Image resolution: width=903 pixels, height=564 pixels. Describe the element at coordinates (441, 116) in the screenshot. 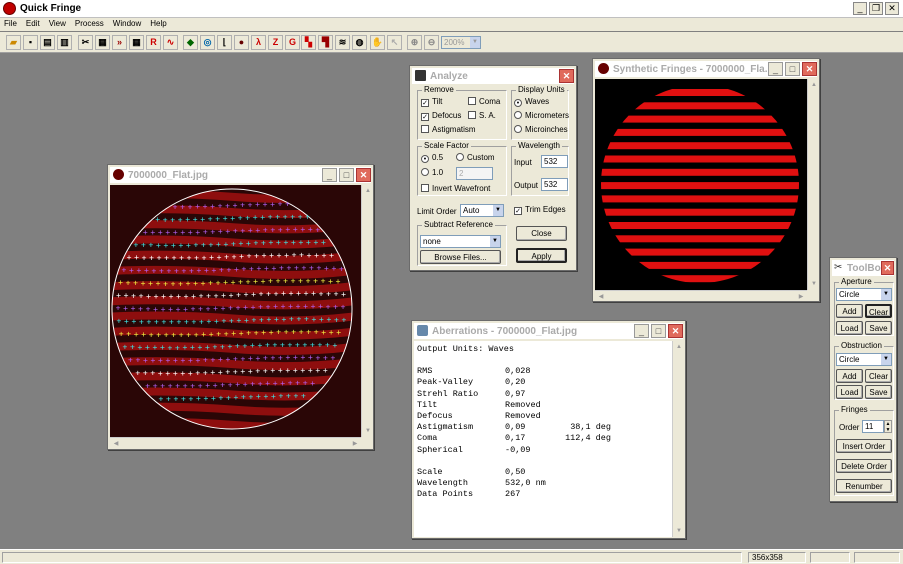

I see `defocus-checkbox: ✓ Defocus` at that location.